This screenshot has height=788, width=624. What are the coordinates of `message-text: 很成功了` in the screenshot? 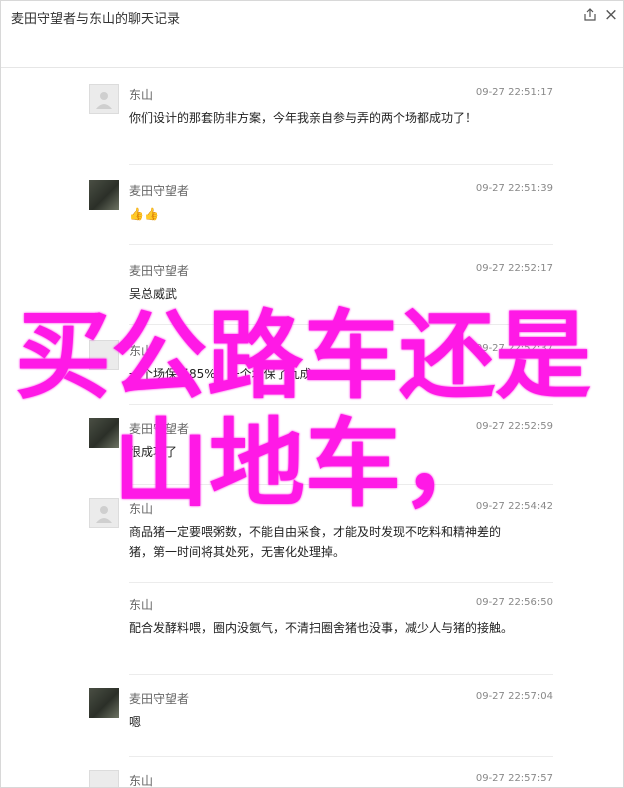 It's located at (153, 452).